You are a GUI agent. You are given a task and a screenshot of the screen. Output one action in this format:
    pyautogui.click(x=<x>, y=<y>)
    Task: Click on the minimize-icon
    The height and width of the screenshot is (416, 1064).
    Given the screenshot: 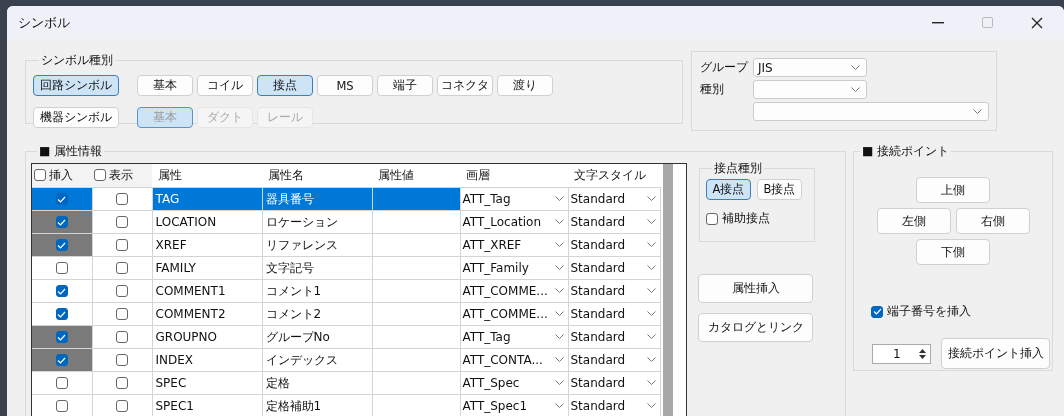 What is the action you would take?
    pyautogui.click(x=938, y=22)
    